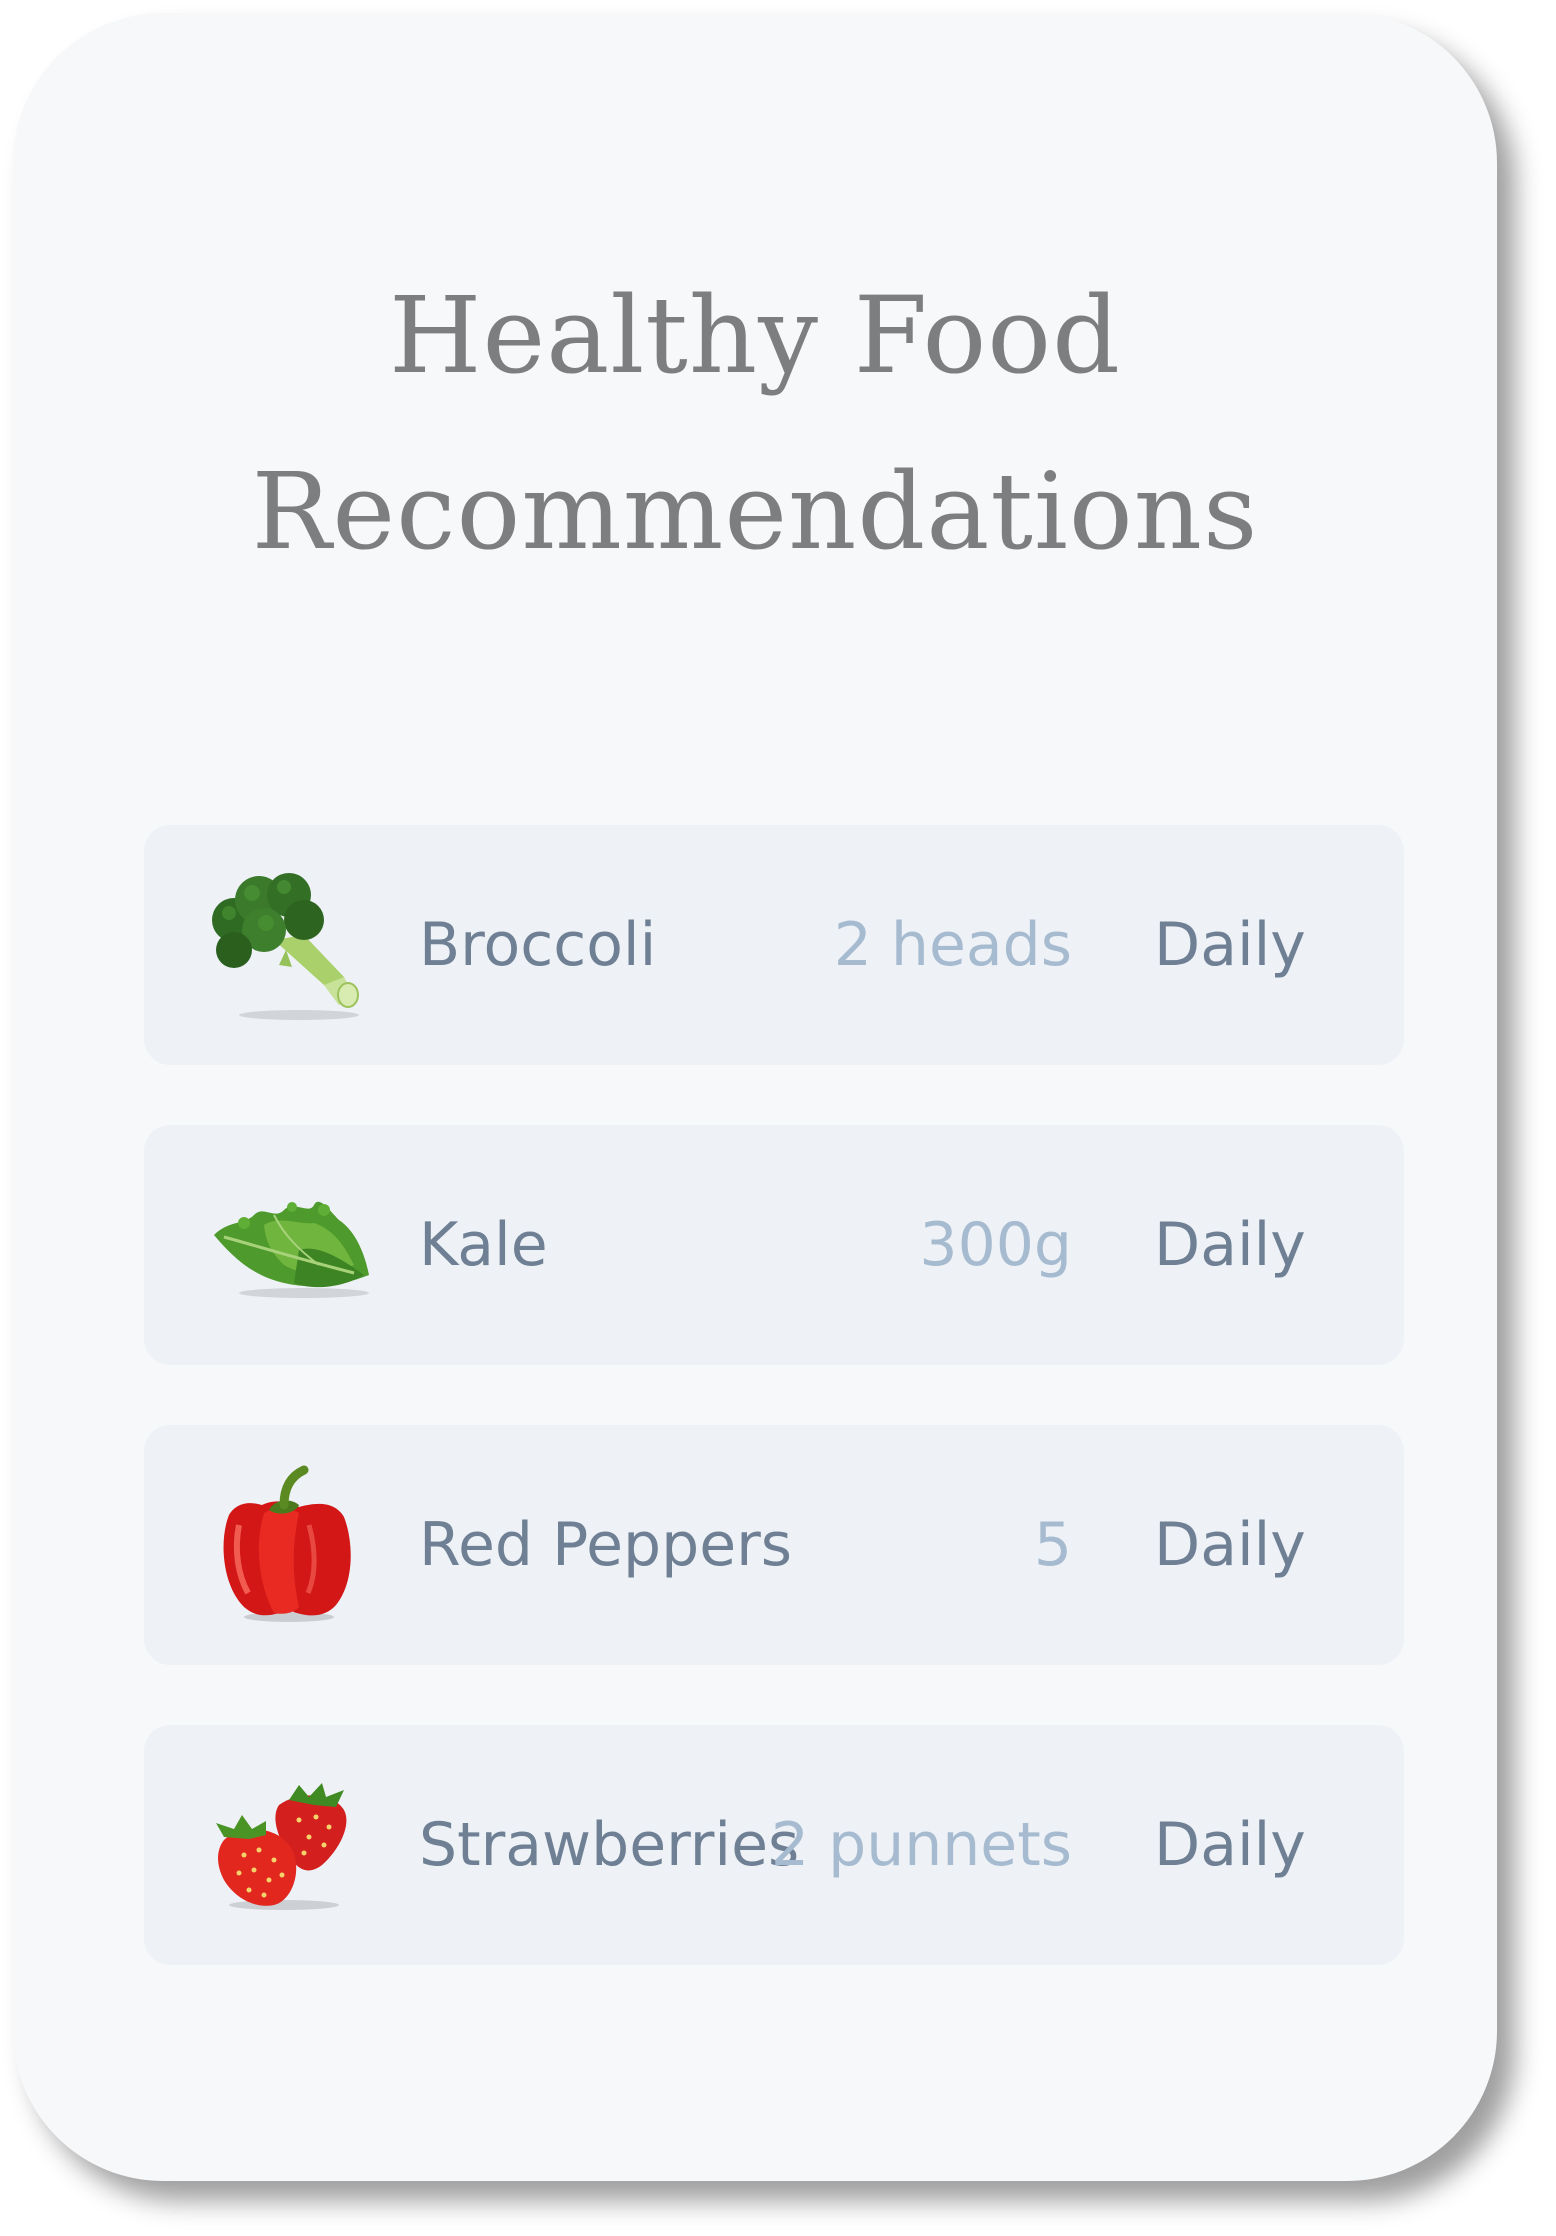  I want to click on item-name: Broccoli, so click(538, 945).